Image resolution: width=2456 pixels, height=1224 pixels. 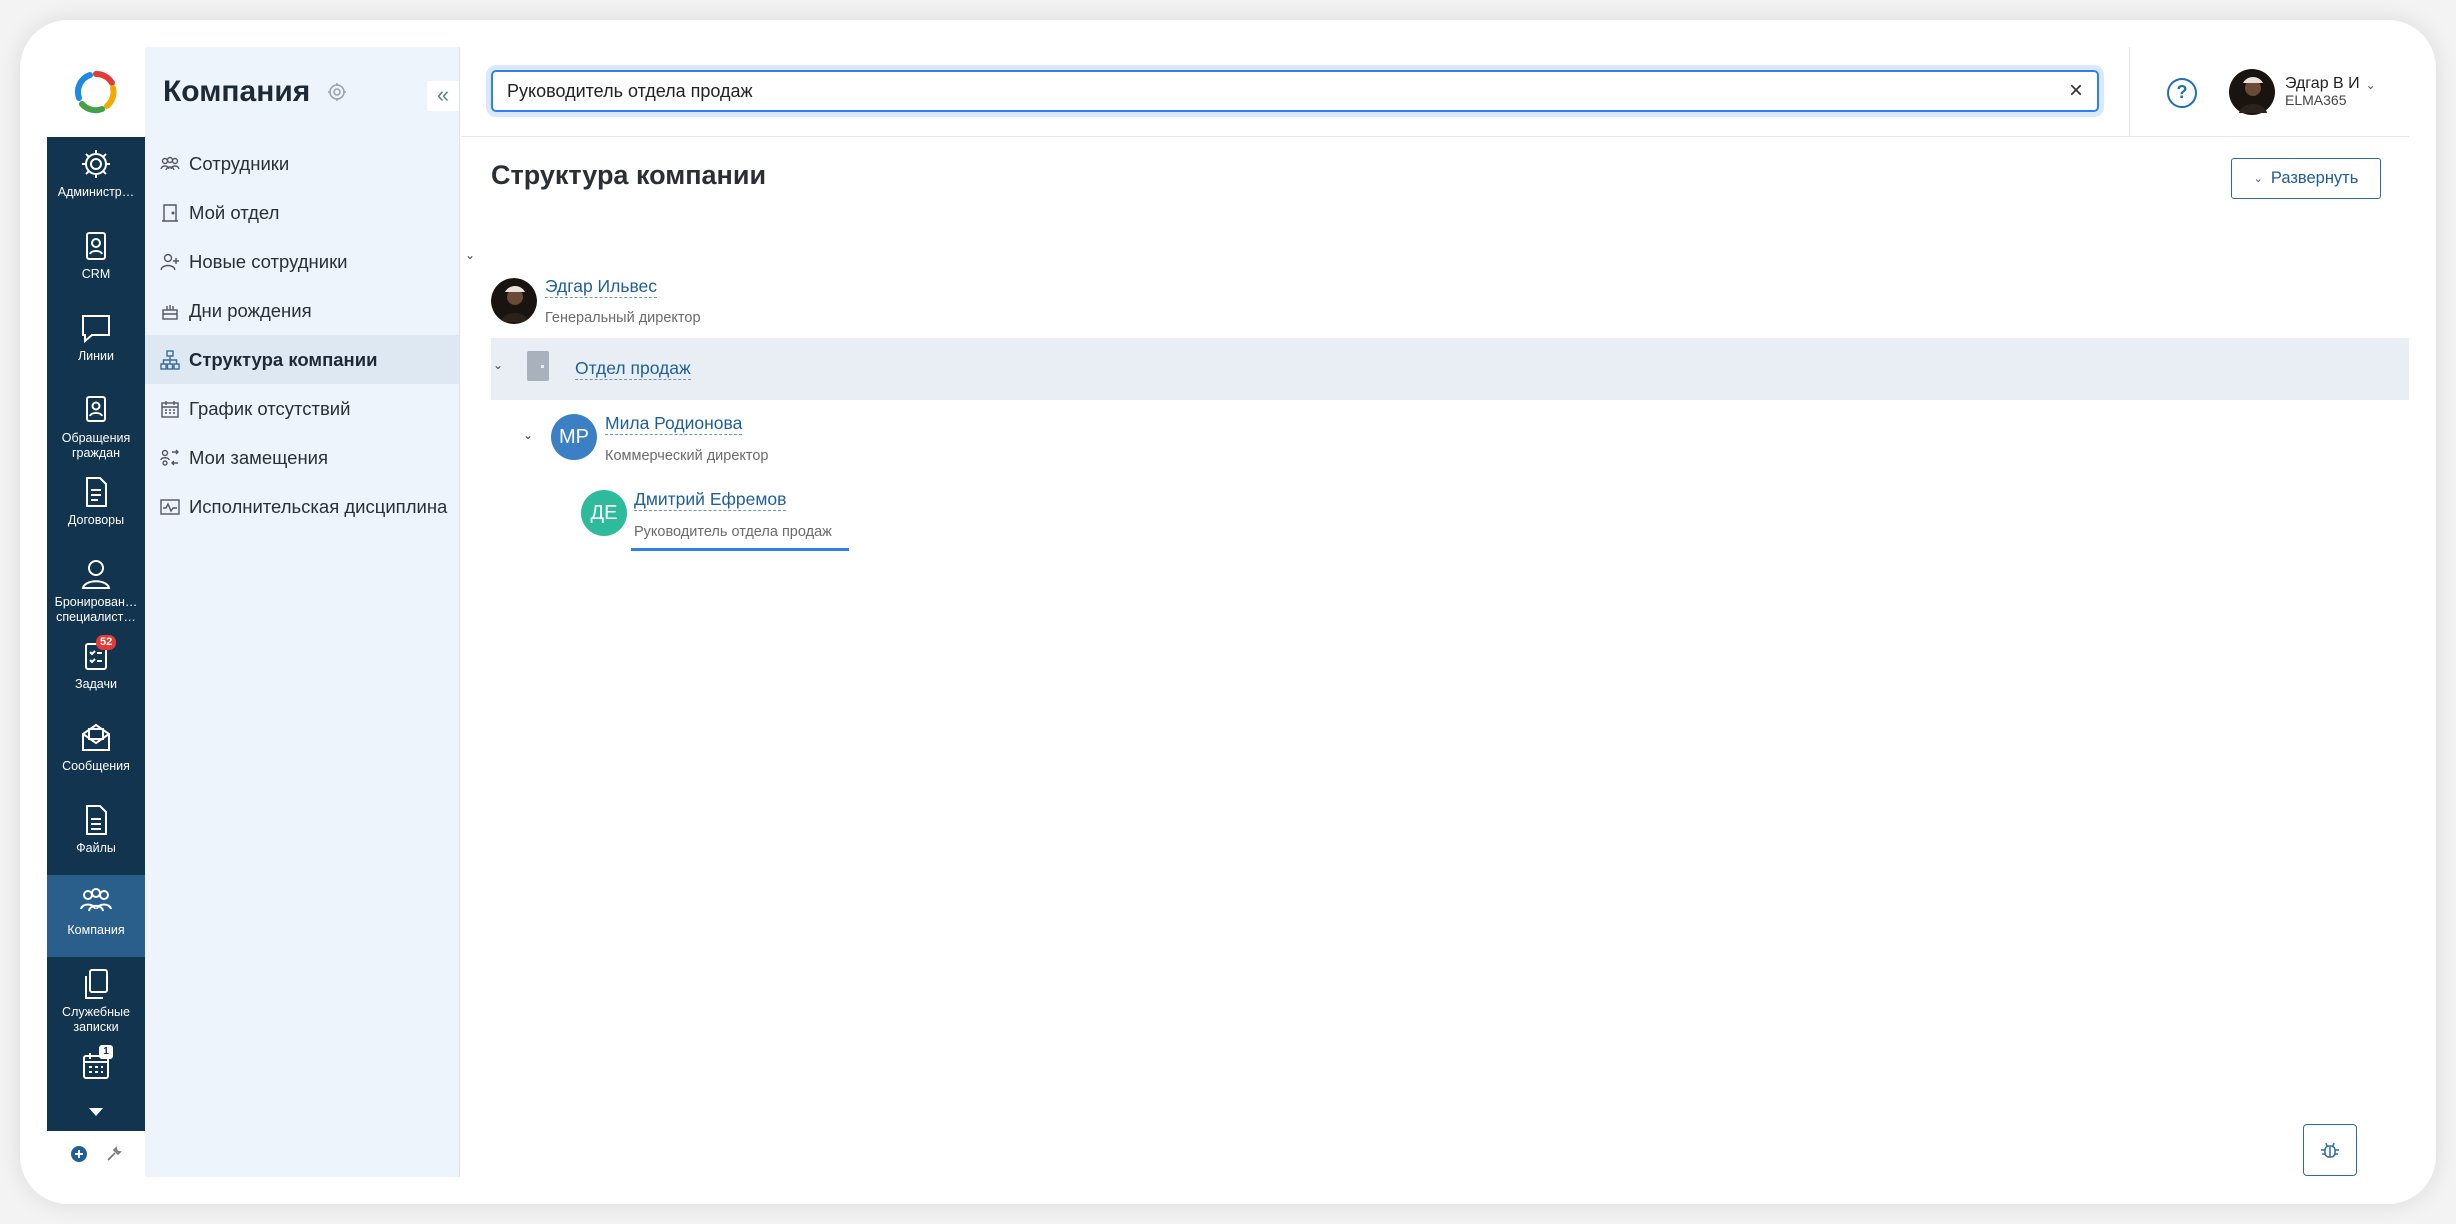 I want to click on rail-item-memos: Служебные записки, so click(x=96, y=998).